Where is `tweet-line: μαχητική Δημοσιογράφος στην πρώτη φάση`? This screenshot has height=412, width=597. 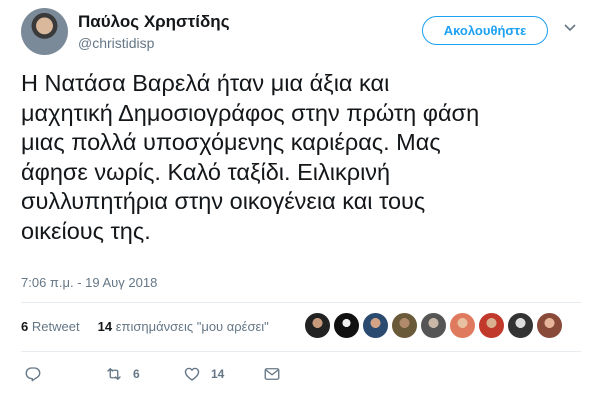
tweet-line: μαχητική Δημοσιογράφος στην πρώτη φάση is located at coordinates (250, 112).